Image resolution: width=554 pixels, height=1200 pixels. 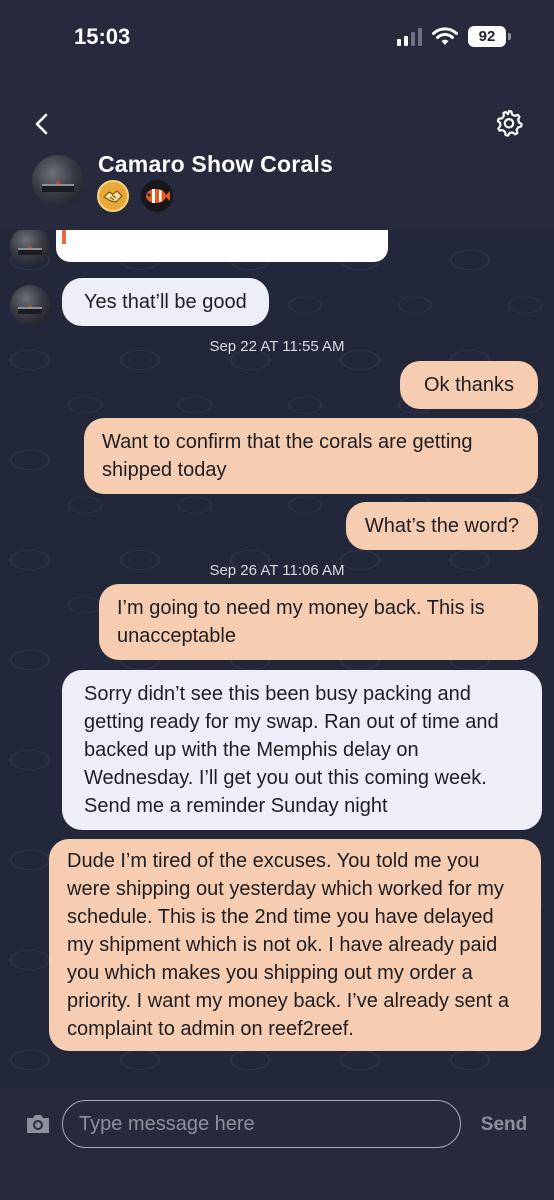 I want to click on send-button: Send, so click(x=504, y=1125).